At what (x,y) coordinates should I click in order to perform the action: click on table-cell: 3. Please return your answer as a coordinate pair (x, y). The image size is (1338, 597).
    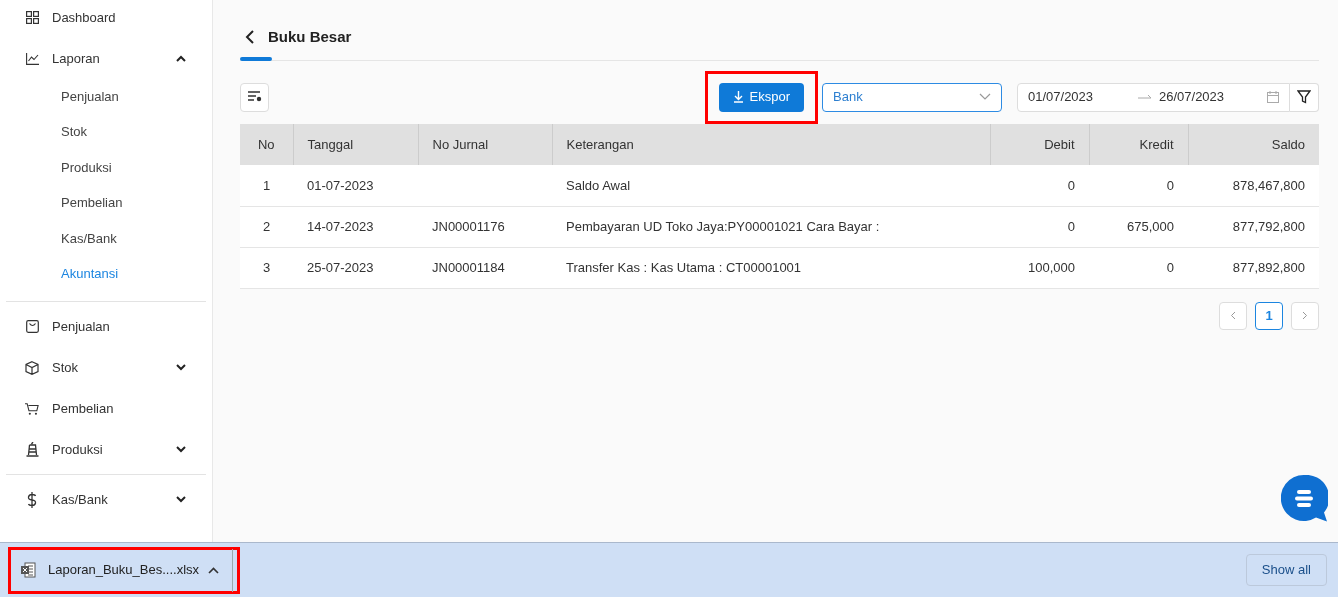
    Looking at the image, I should click on (266, 267).